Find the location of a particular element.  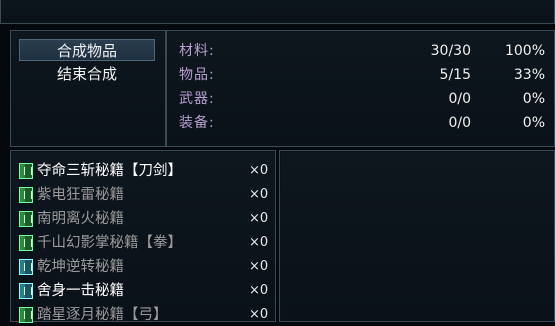

end-synthesis-command: 结束合成 is located at coordinates (87, 74).